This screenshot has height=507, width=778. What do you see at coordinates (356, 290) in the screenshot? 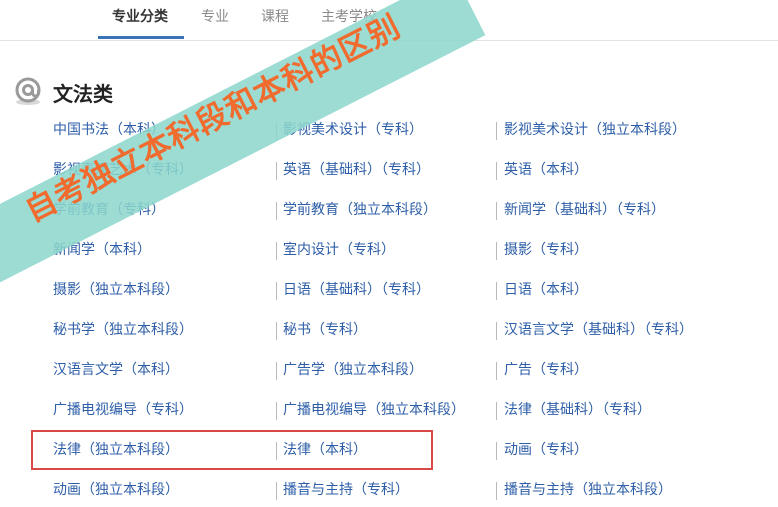
I see `major-link: 日语（基础科）（专科）` at bounding box center [356, 290].